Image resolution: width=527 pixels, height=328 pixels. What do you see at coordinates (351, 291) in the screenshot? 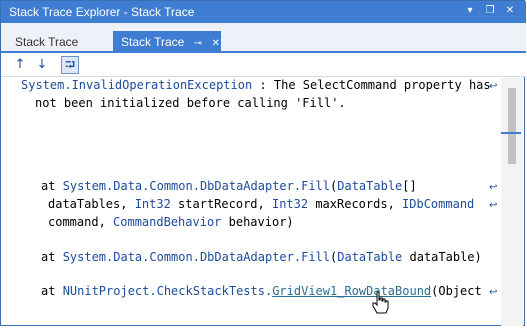
I see `frame3-method-link: GridView1_RowDataBound` at bounding box center [351, 291].